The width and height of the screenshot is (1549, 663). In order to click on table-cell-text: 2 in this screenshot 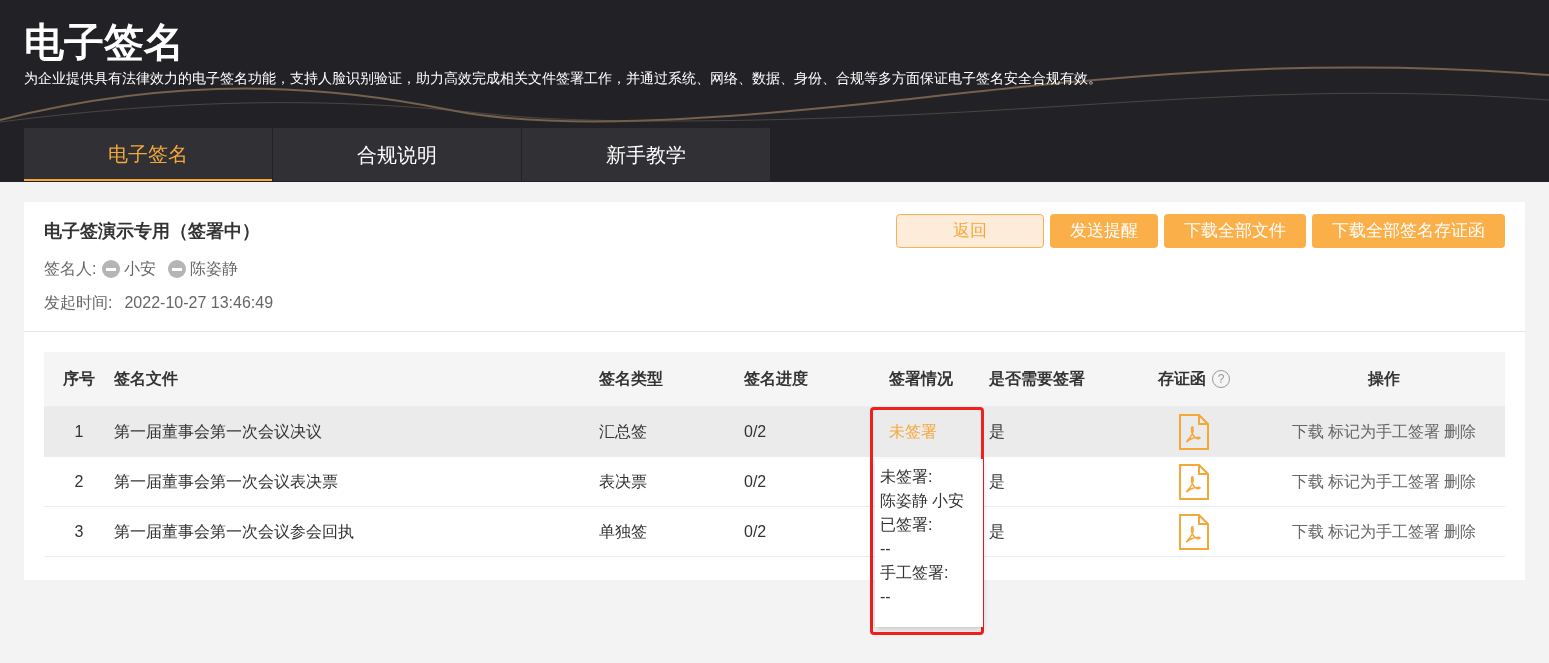, I will do `click(79, 481)`.